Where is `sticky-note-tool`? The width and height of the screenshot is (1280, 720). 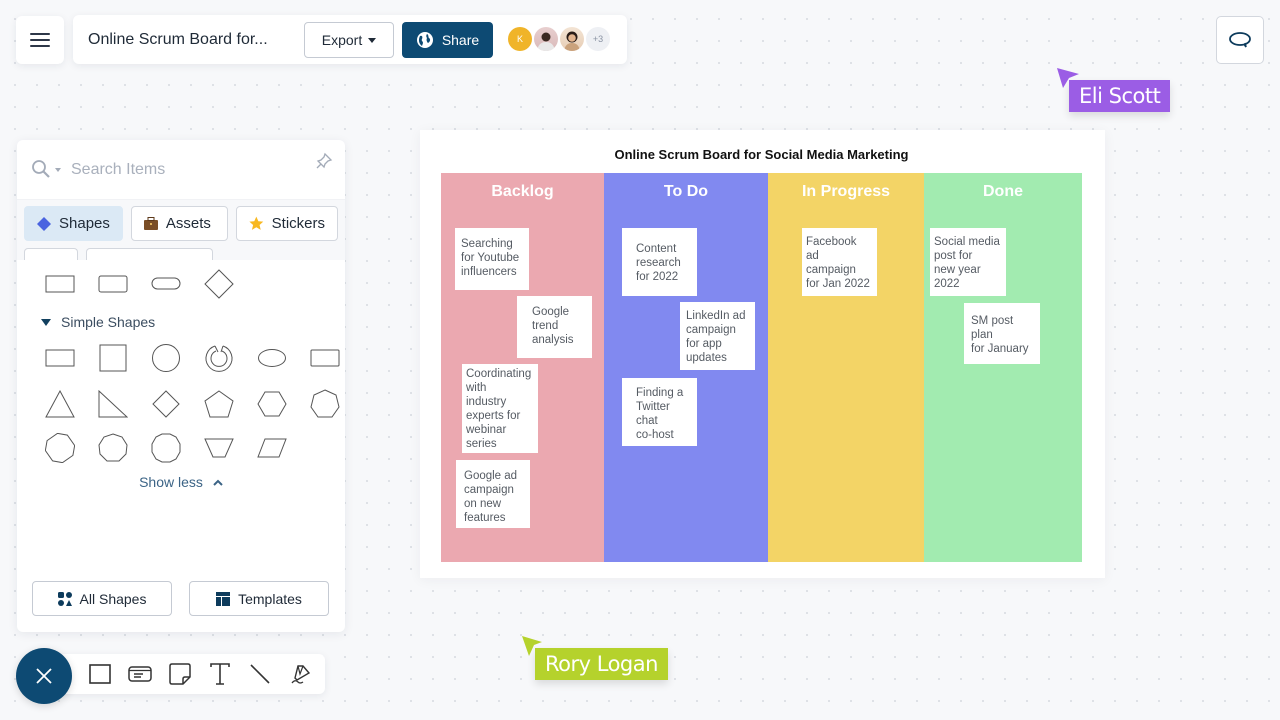
sticky-note-tool is located at coordinates (180, 674).